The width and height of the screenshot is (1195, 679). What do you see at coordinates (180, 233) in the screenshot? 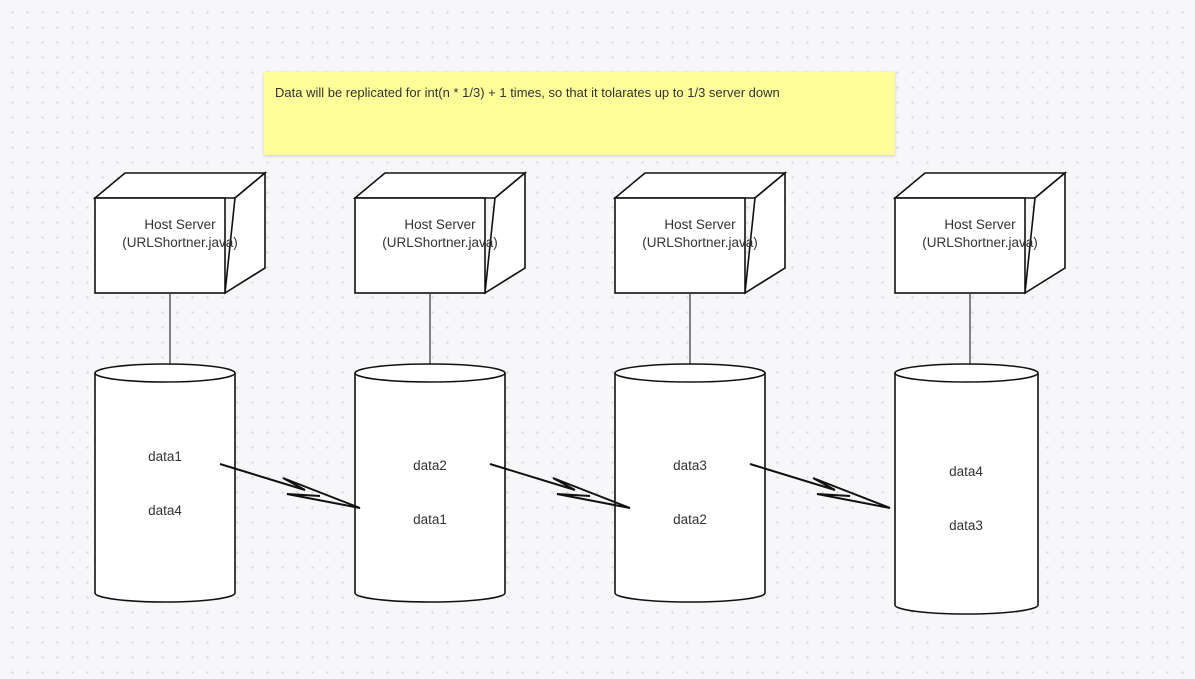
I see `host-server-1: Host Server (URLShortner.java)` at bounding box center [180, 233].